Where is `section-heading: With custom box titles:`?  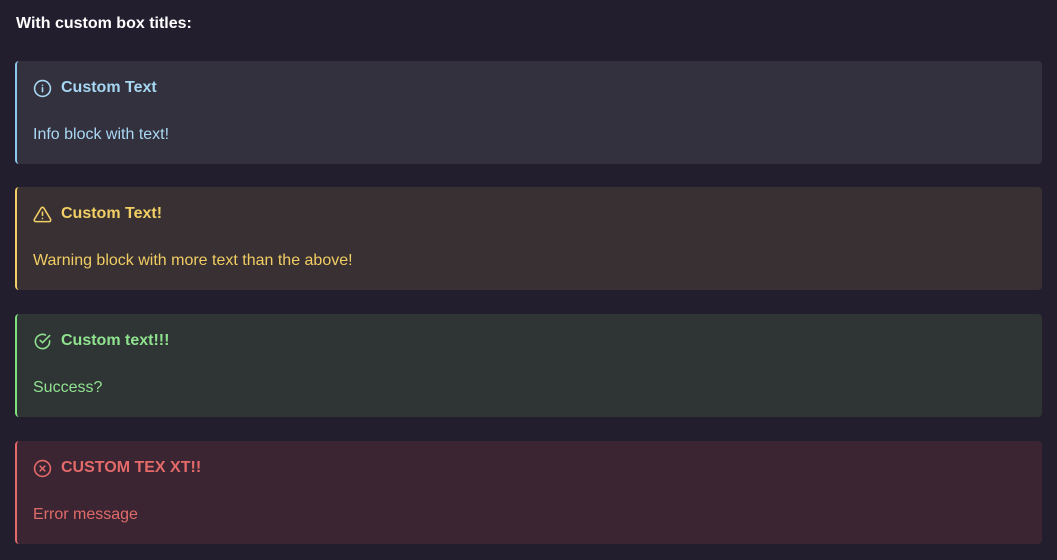
section-heading: With custom box titles: is located at coordinates (104, 23).